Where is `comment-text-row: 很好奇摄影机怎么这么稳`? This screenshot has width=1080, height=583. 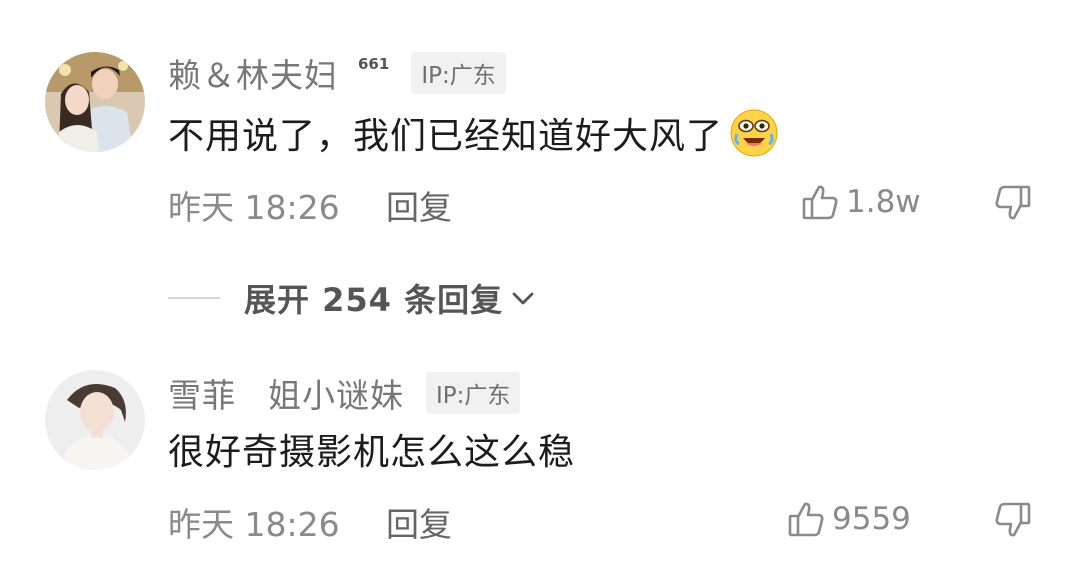
comment-text-row: 很好奇摄影机怎么这么稳 is located at coordinates (371, 449).